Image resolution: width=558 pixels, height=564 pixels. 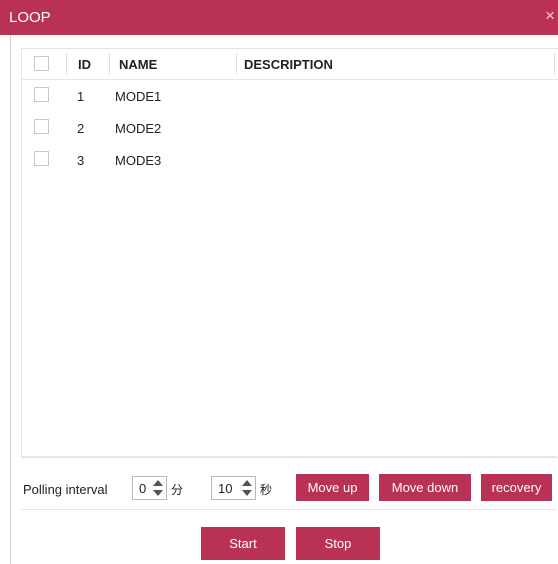 What do you see at coordinates (65, 489) in the screenshot?
I see `polling-interval-label: Polling interval` at bounding box center [65, 489].